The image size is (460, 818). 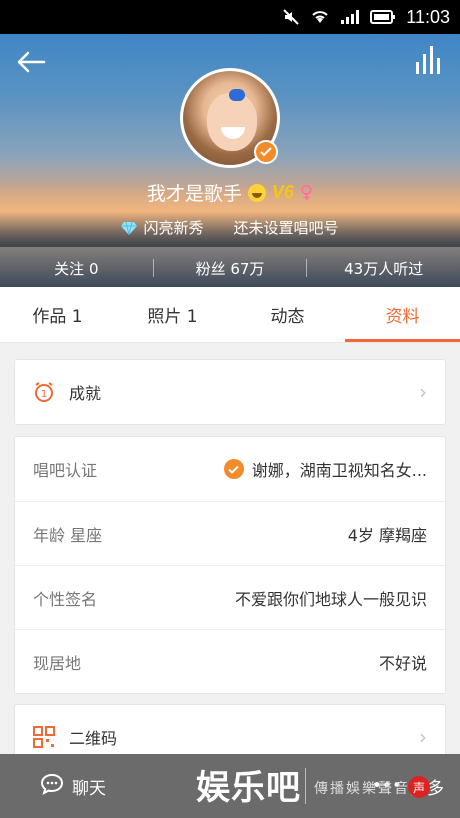 I want to click on following-count: 关注 0, so click(x=76, y=268).